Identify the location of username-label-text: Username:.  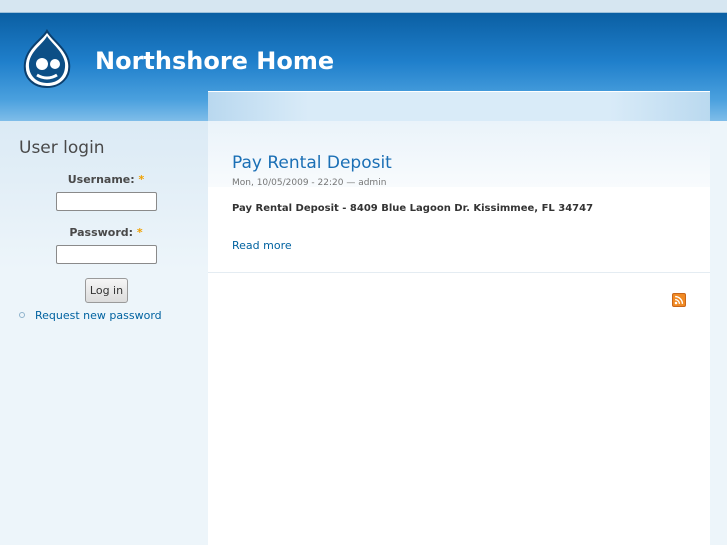
(101, 179).